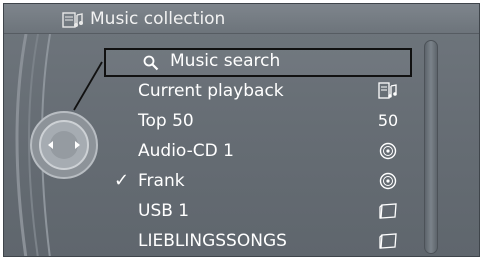 The image size is (484, 260). I want to click on menu-item-frank: Frank, so click(273, 181).